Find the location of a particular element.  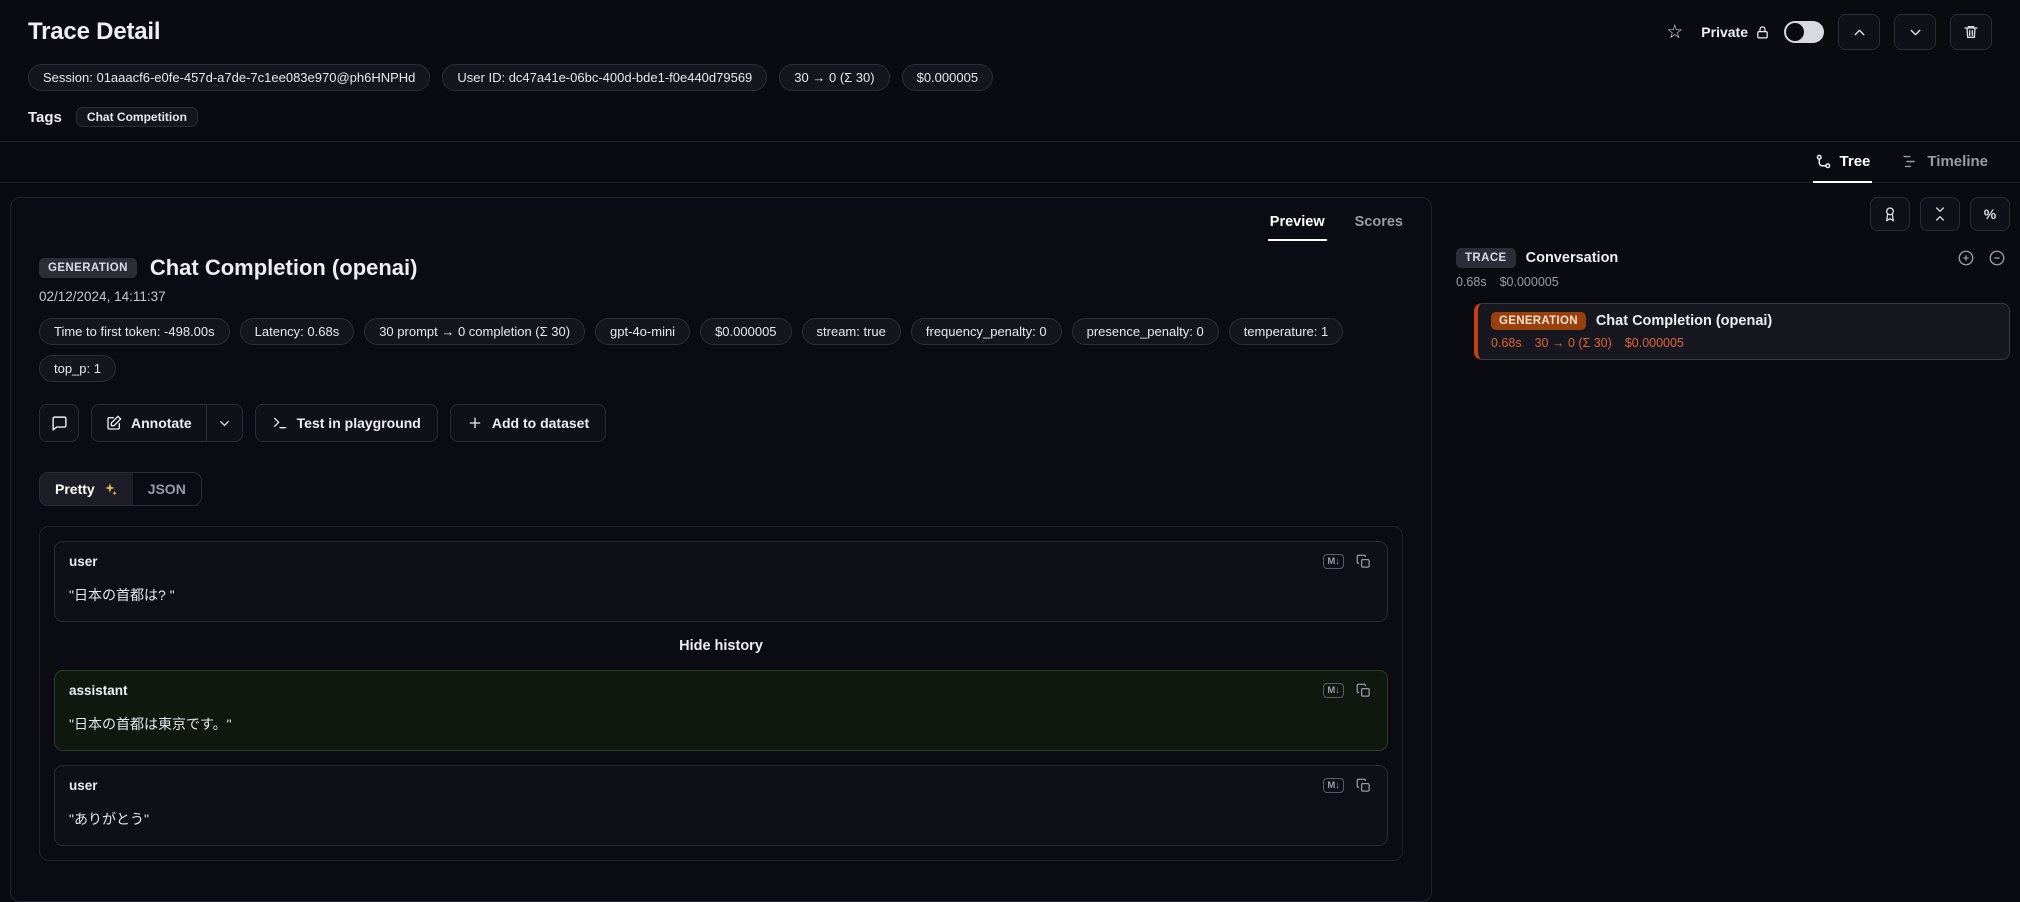

annotate-button: Annotate is located at coordinates (149, 423).